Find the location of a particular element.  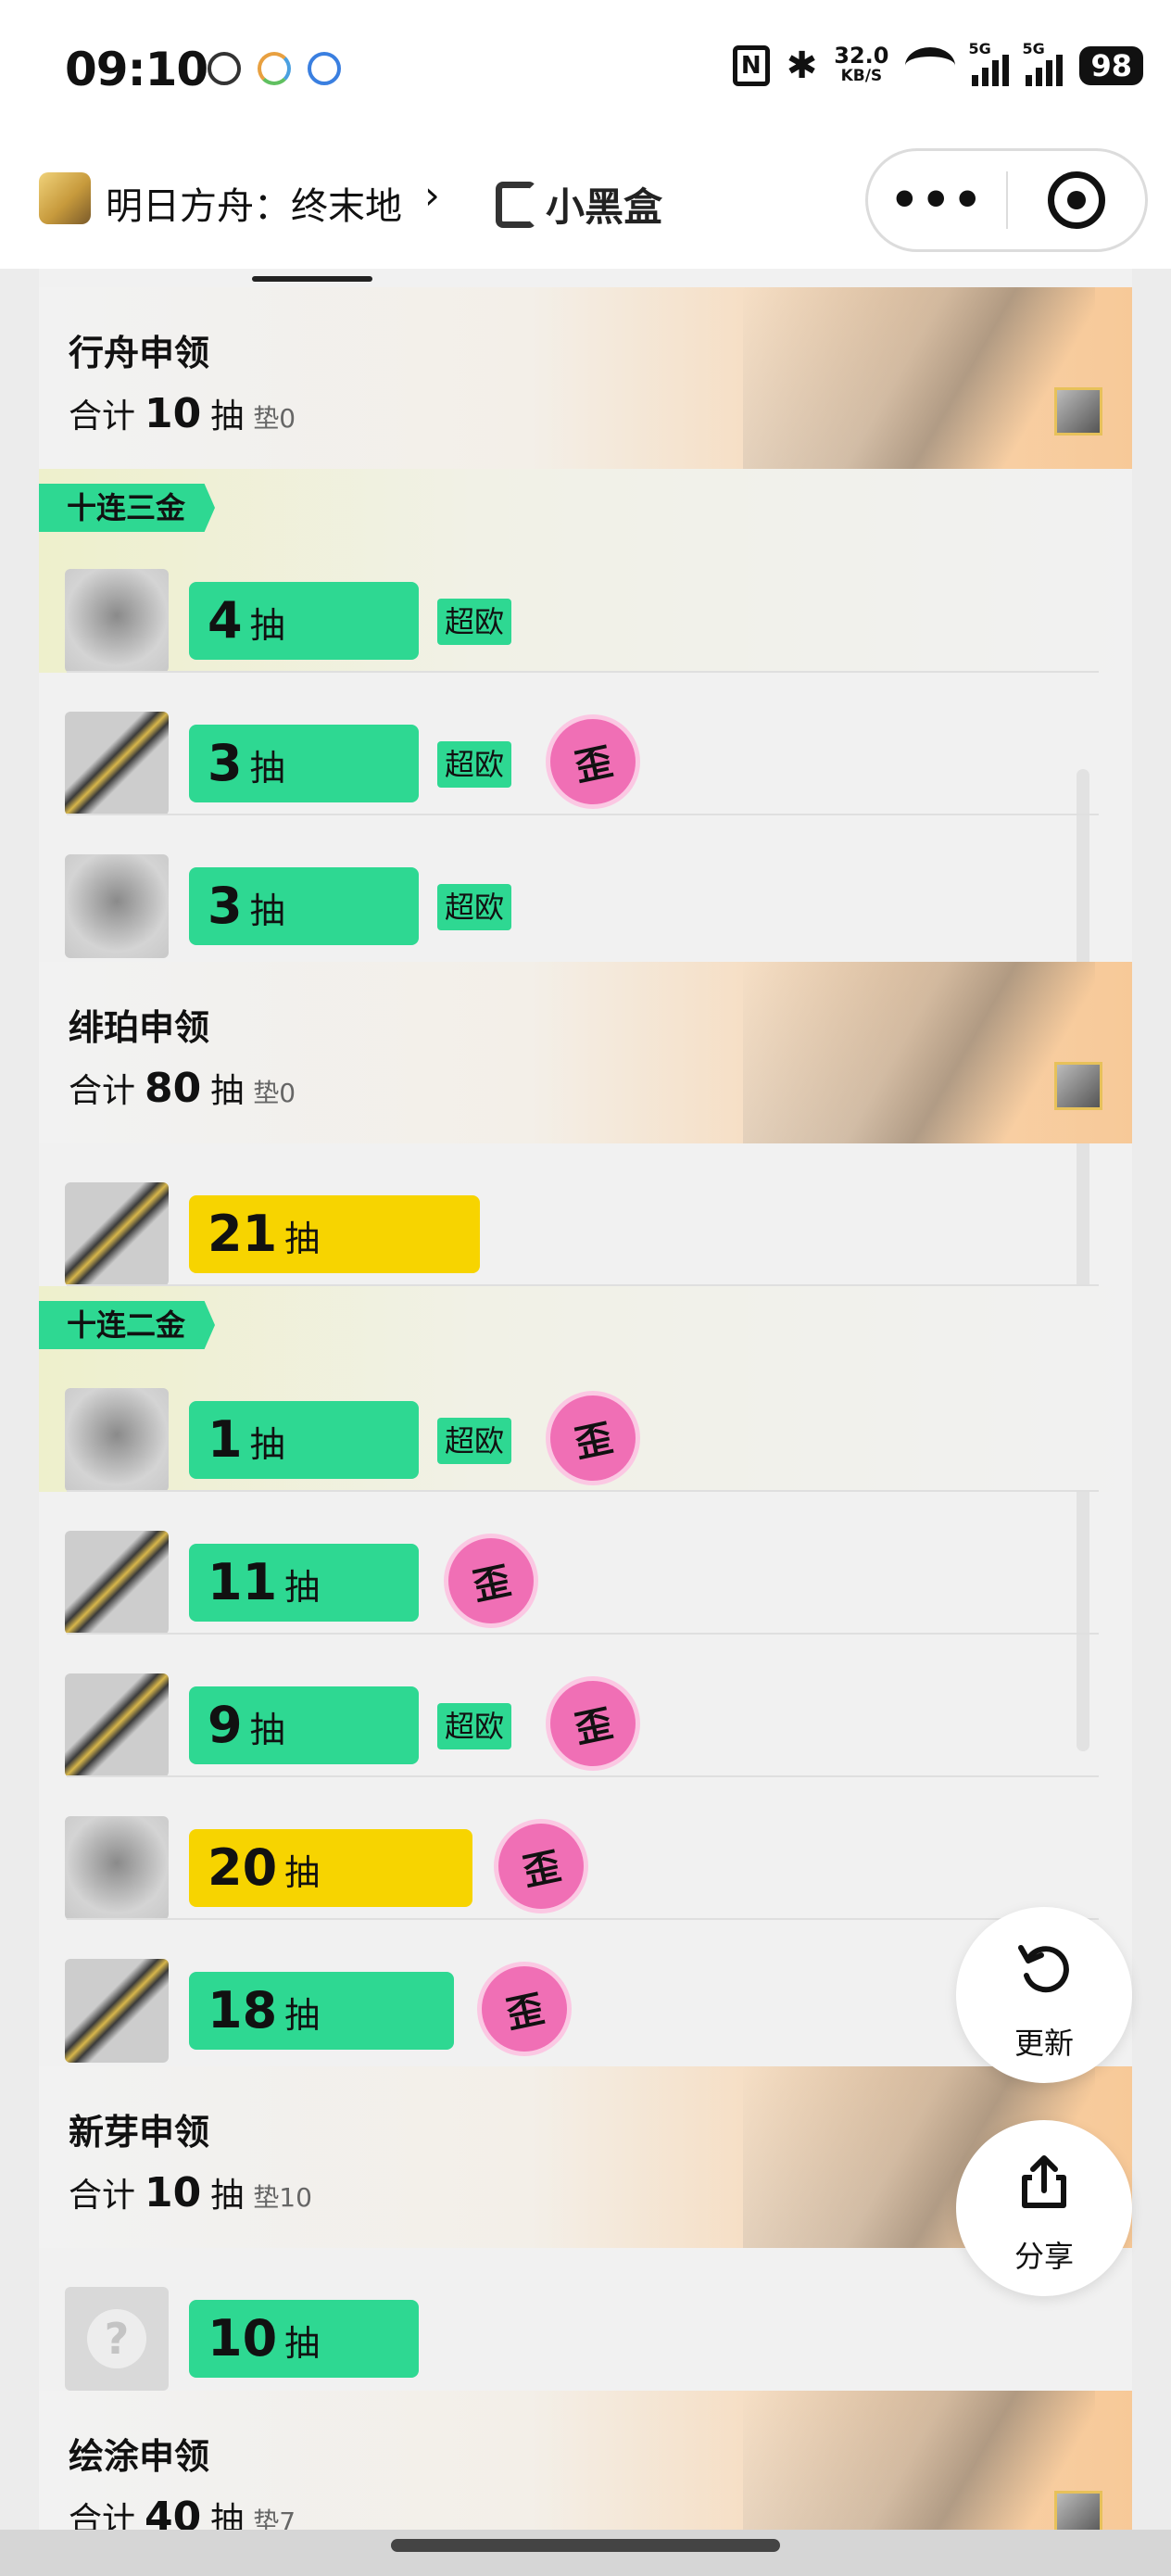

signal-icon-1: 5G is located at coordinates (989, 63).